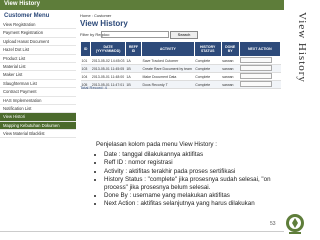  I want to click on cell-id: 103, so click(85, 68).